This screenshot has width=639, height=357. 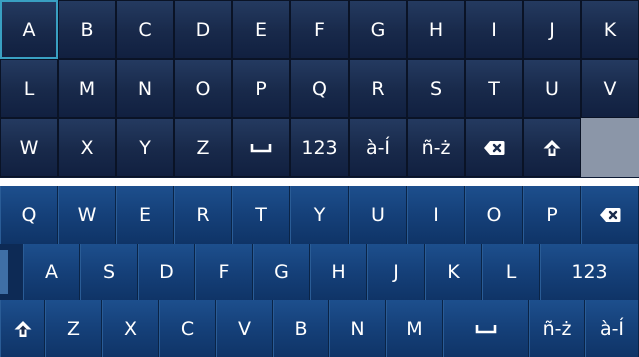 I want to click on row-indent-accent, so click(x=4, y=272).